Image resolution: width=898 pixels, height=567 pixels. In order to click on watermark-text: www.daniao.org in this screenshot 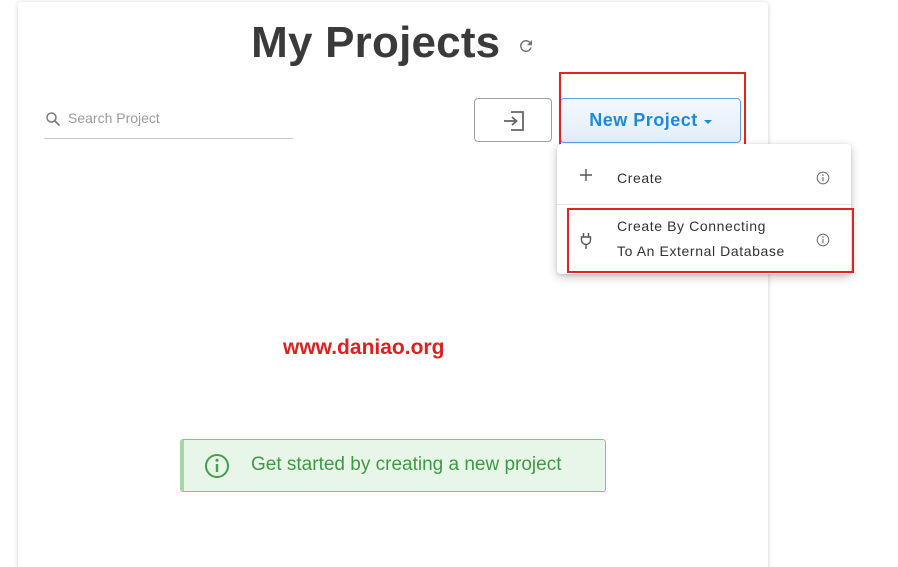, I will do `click(364, 347)`.